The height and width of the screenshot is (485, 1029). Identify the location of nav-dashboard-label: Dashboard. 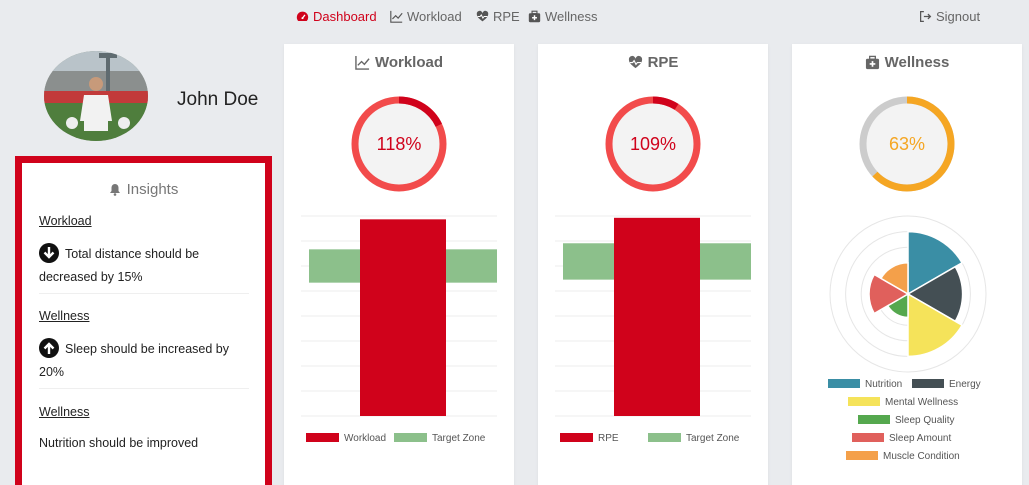
(345, 16).